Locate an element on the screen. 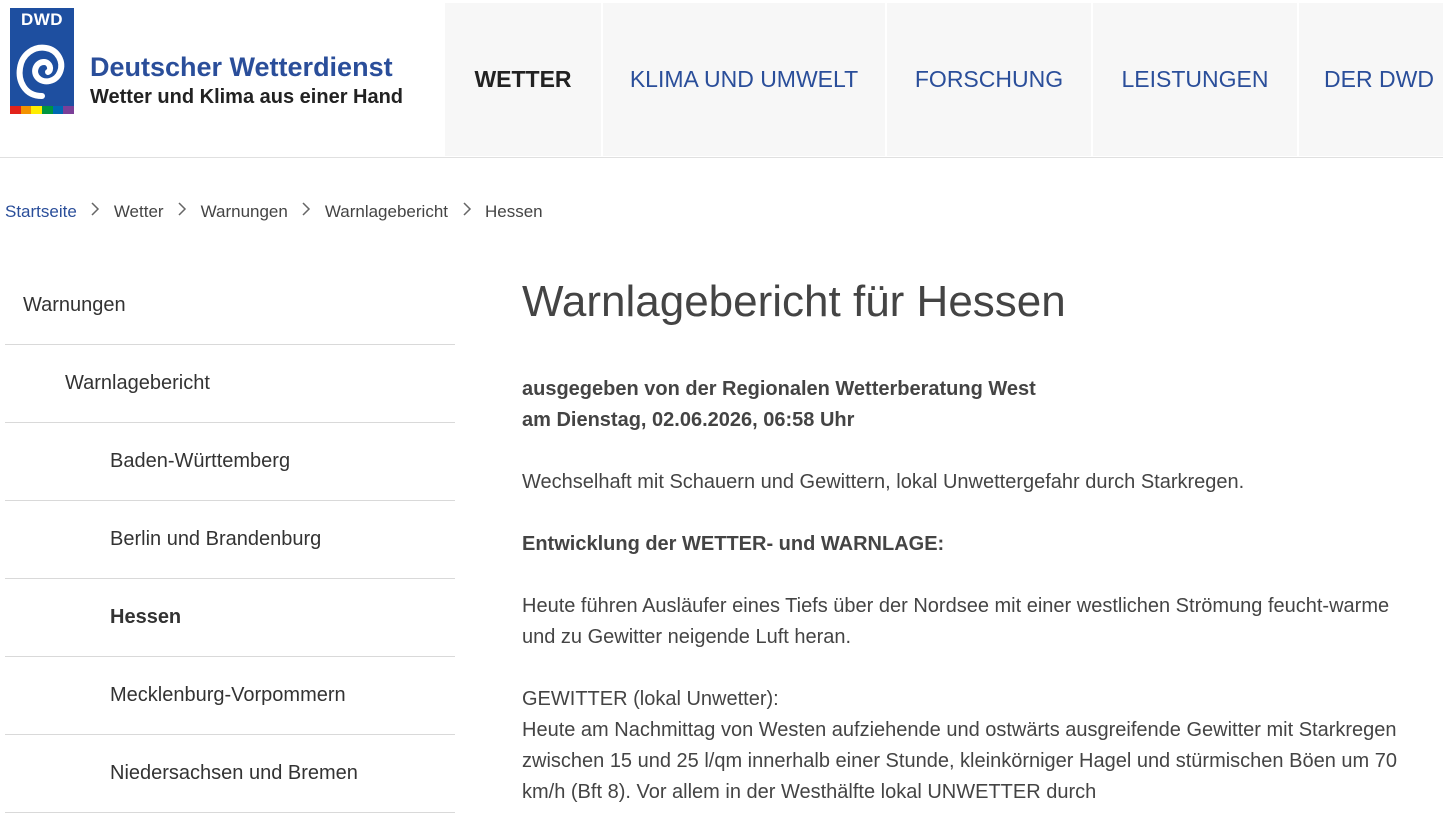  rainbow-yellow is located at coordinates (37, 110).